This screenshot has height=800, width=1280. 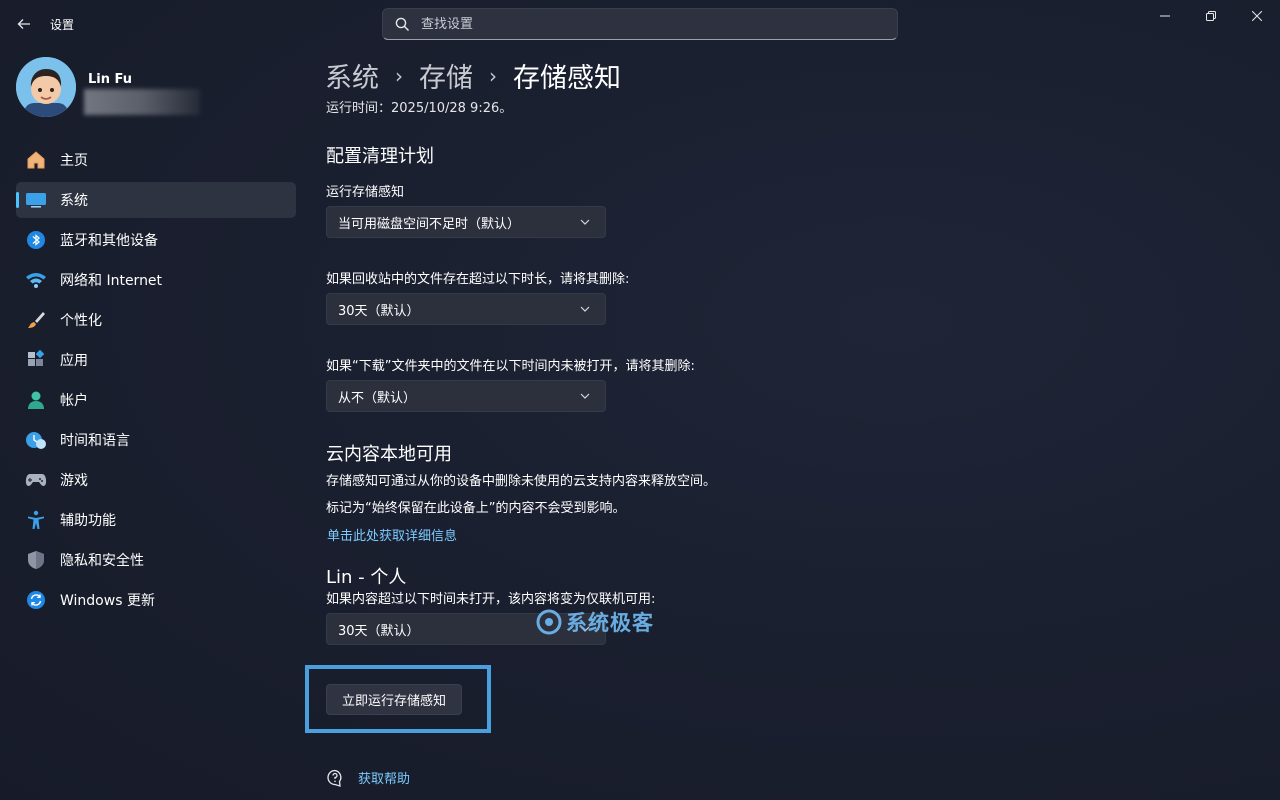 I want to click on brush-icon, so click(x=36, y=320).